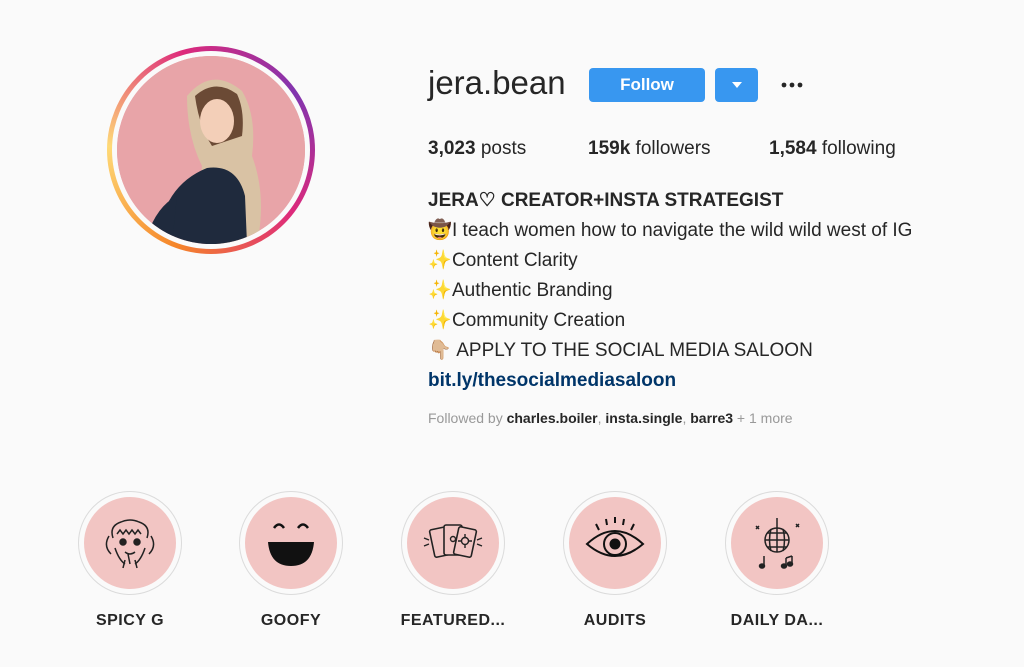 The image size is (1024, 667). I want to click on bio-line-text: Authentic Branding, so click(532, 290).